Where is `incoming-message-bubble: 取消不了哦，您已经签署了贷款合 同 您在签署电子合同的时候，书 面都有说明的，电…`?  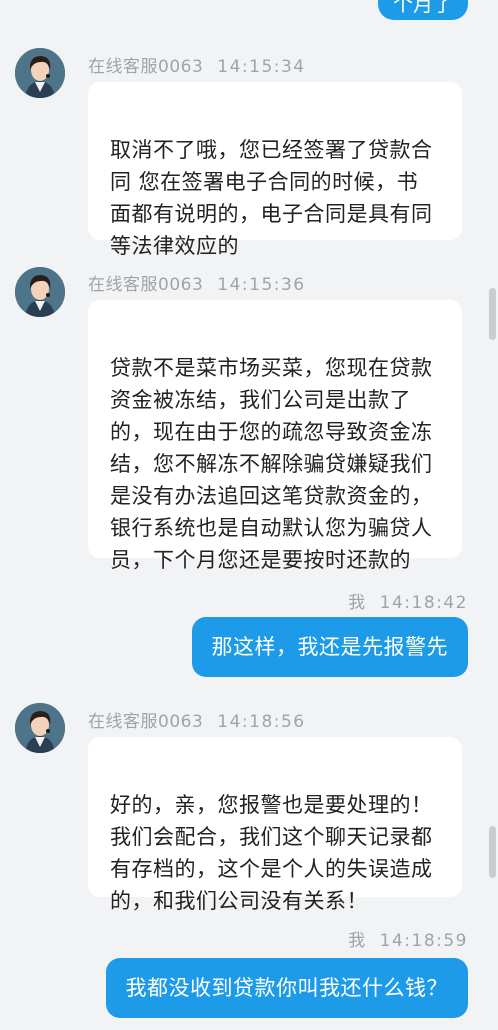 incoming-message-bubble: 取消不了哦，您已经签署了贷款合 同 您在签署电子合同的时候，书 面都有说明的，电… is located at coordinates (275, 170).